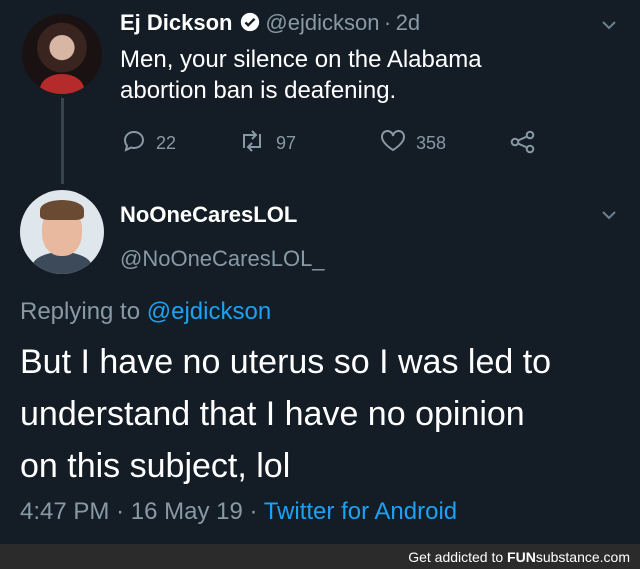 The image size is (640, 569). I want to click on watermark-text: Get addicted to FUNsubstance.com, so click(519, 557).